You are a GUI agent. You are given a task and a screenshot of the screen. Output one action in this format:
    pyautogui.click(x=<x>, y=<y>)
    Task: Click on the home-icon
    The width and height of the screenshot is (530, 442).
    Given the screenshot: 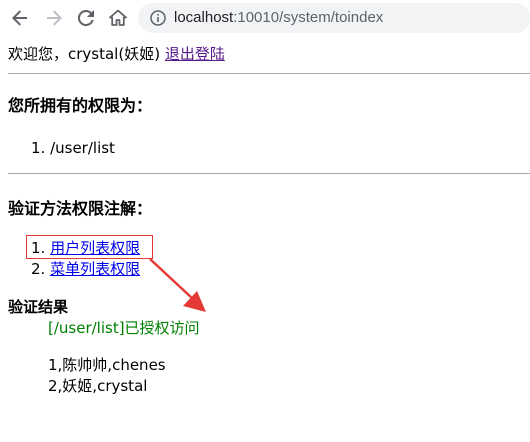 What is the action you would take?
    pyautogui.click(x=118, y=17)
    